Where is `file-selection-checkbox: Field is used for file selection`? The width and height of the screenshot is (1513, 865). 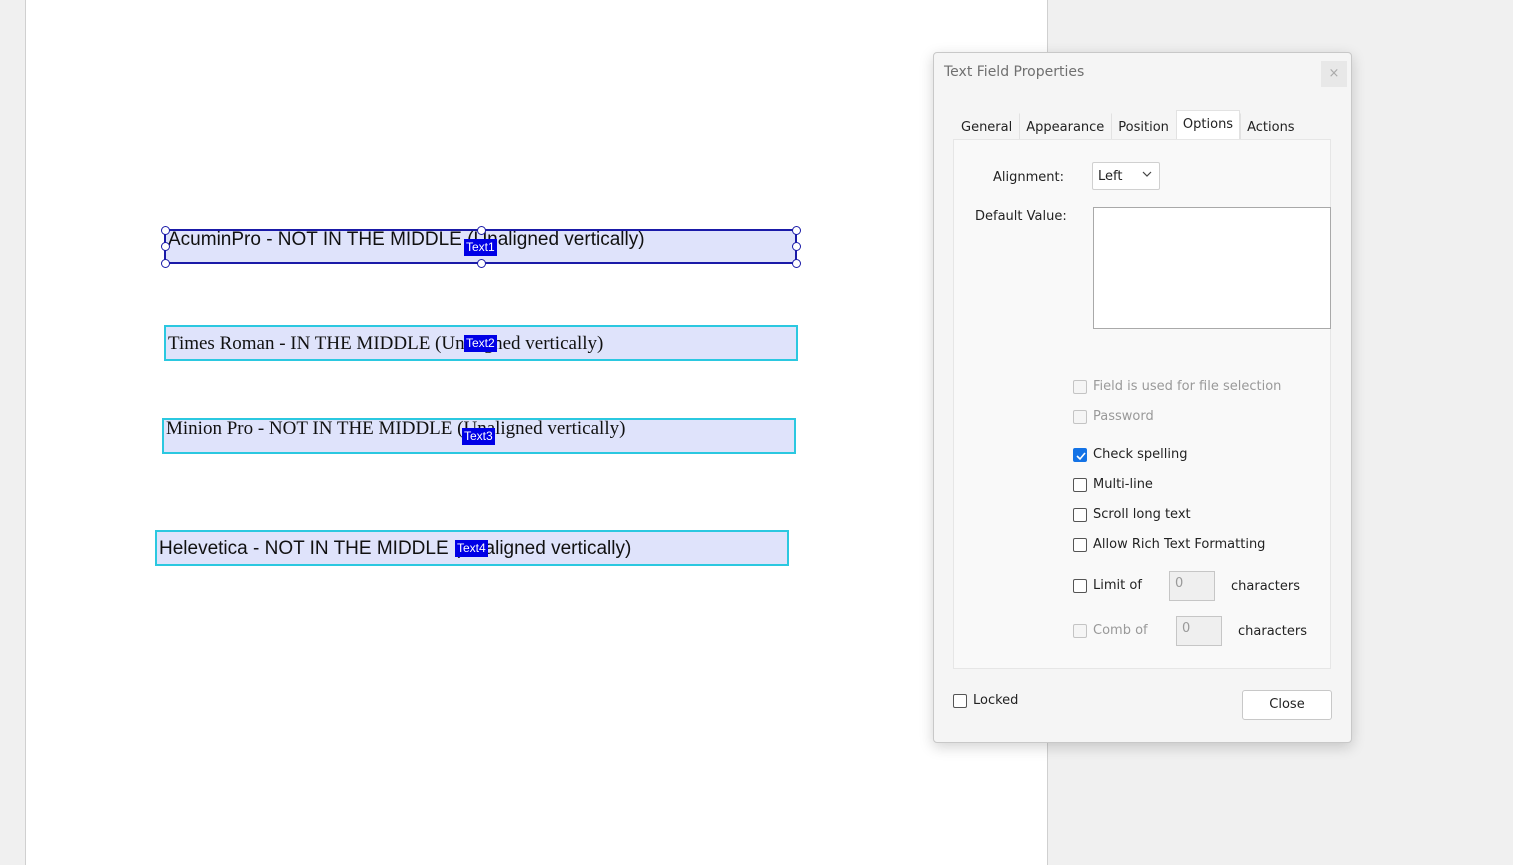 file-selection-checkbox: Field is used for file selection is located at coordinates (1177, 386).